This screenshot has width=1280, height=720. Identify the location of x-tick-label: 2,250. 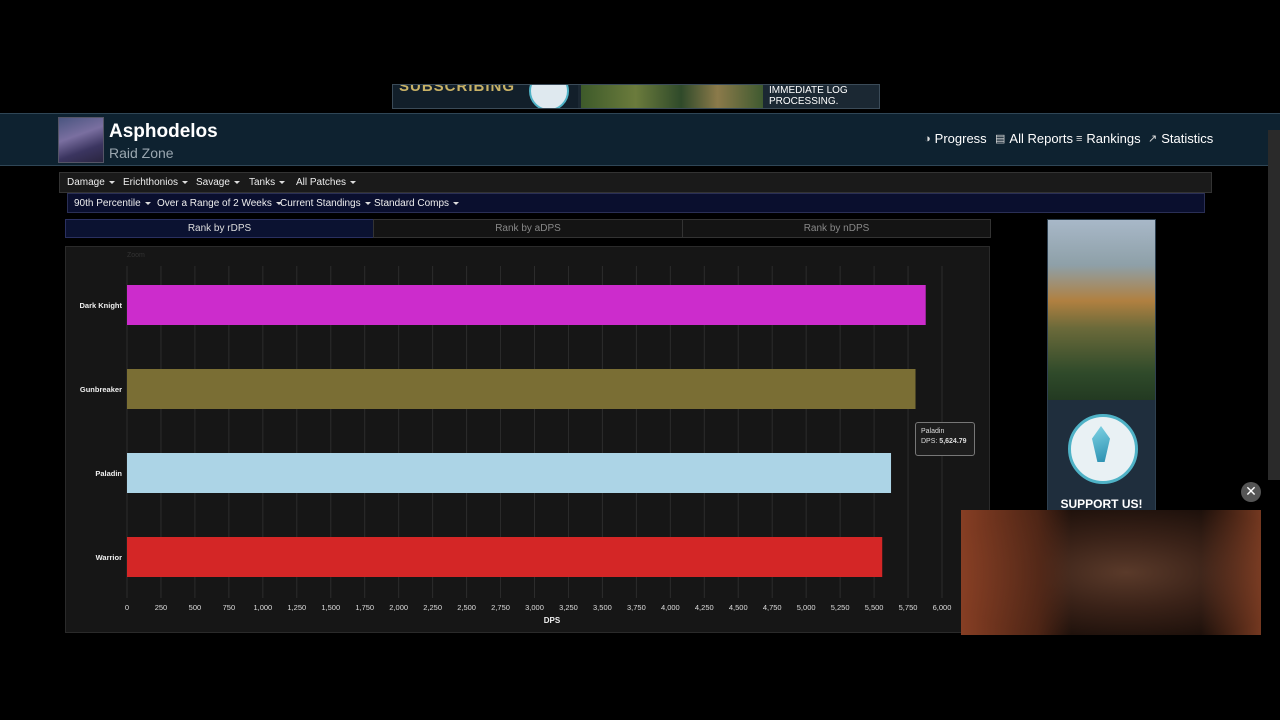
(432, 607).